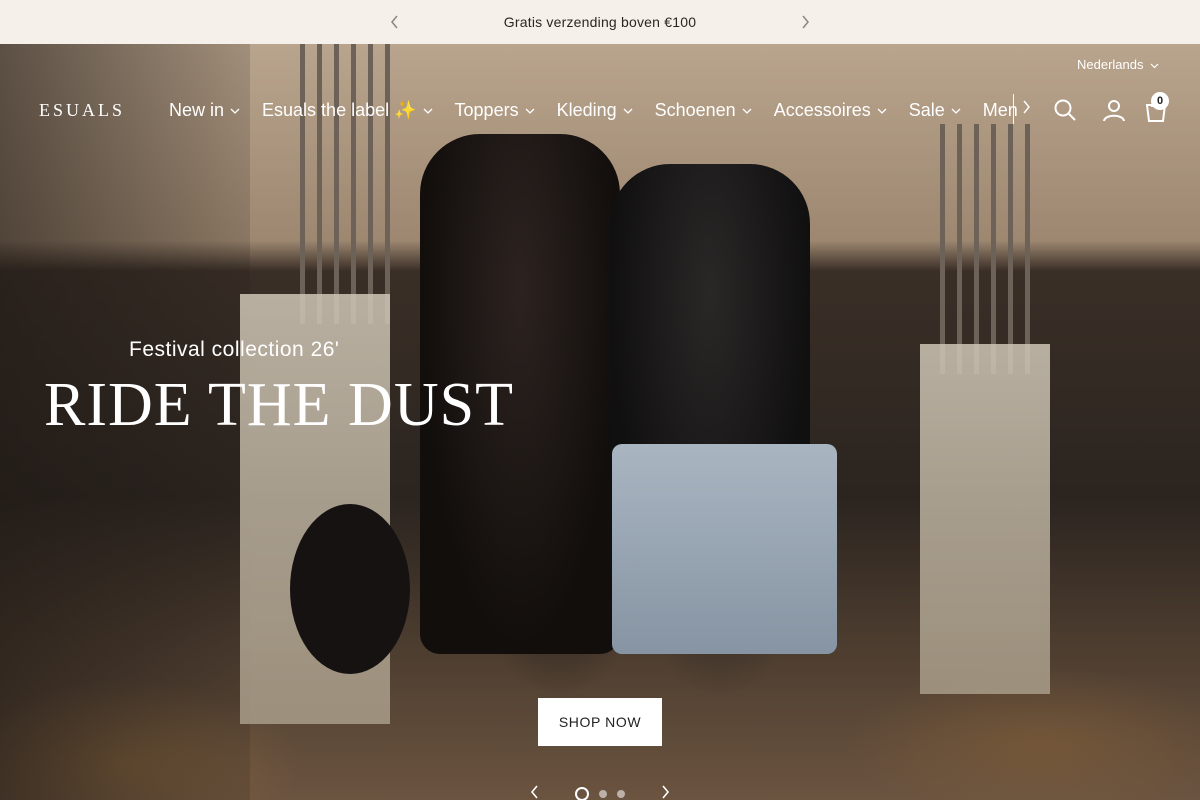  What do you see at coordinates (600, 722) in the screenshot?
I see `shop-now-button: SHOP NOW` at bounding box center [600, 722].